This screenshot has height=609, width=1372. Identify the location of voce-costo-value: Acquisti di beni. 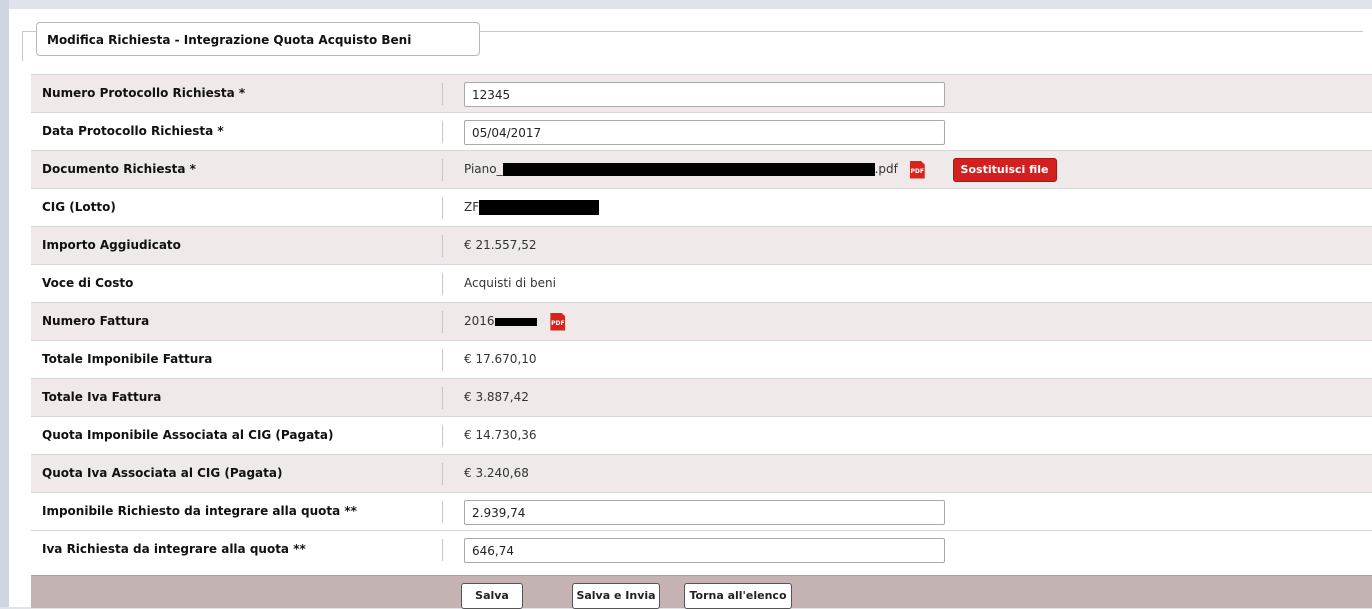
(510, 283).